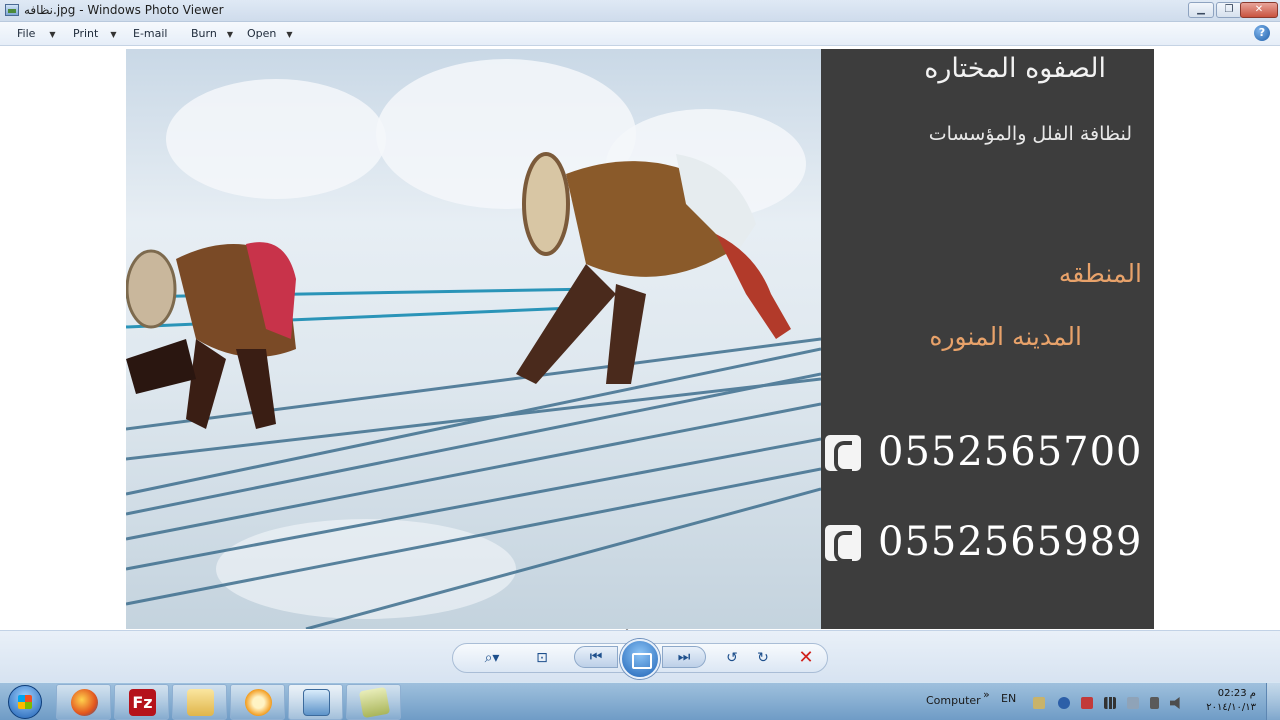  I want to click on taskbar-firefox, so click(83, 702).